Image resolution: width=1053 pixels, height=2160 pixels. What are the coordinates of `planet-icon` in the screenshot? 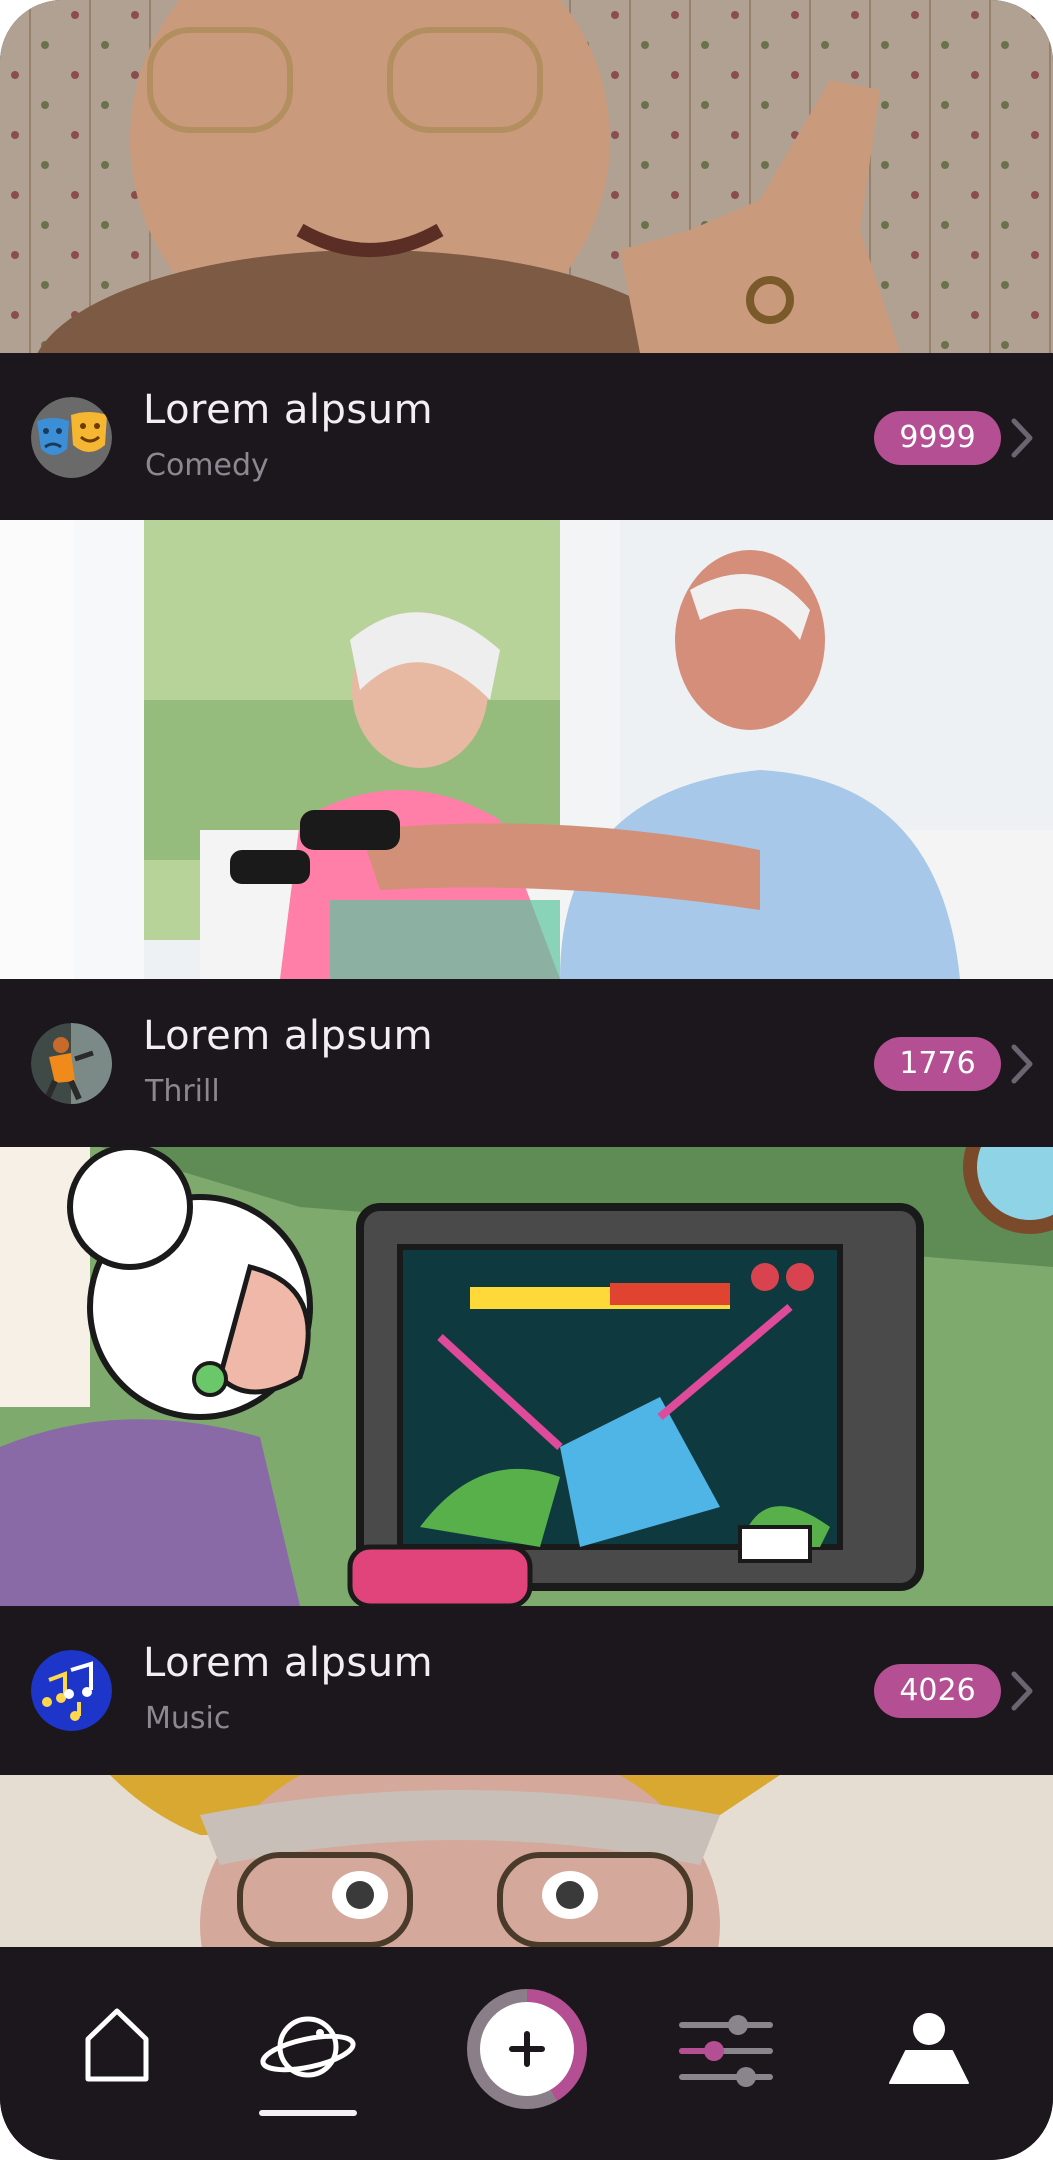 It's located at (308, 2047).